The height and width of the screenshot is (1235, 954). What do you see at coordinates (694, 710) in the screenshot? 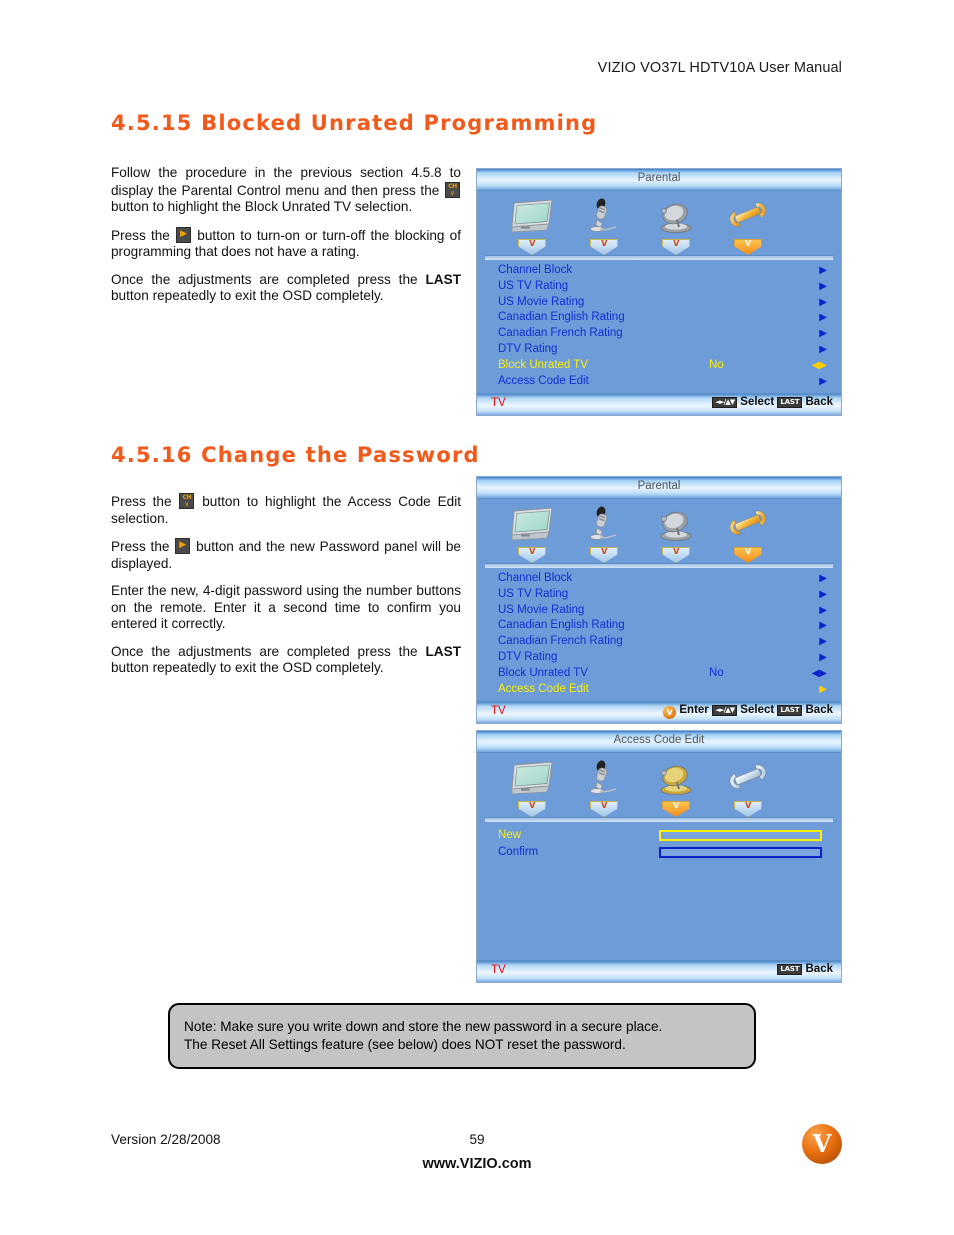
I see `hint-enter-label: Enter` at bounding box center [694, 710].